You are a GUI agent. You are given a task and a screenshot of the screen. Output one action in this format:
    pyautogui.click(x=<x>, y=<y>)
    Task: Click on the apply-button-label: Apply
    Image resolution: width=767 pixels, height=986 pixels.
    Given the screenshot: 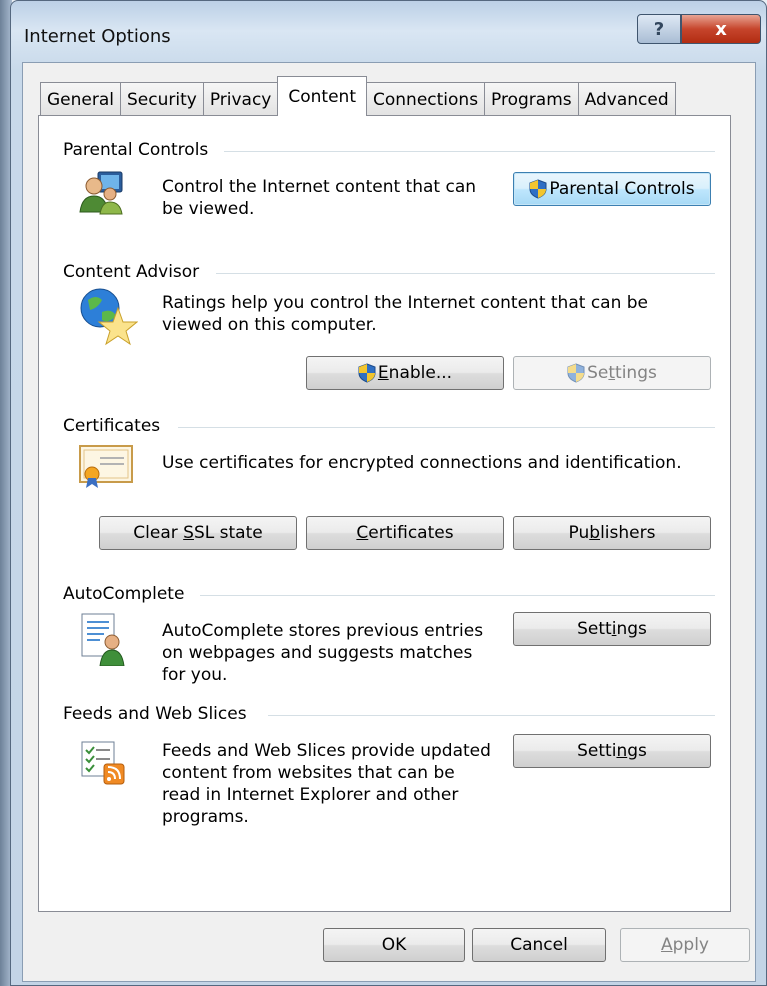 What is the action you would take?
    pyautogui.click(x=684, y=945)
    